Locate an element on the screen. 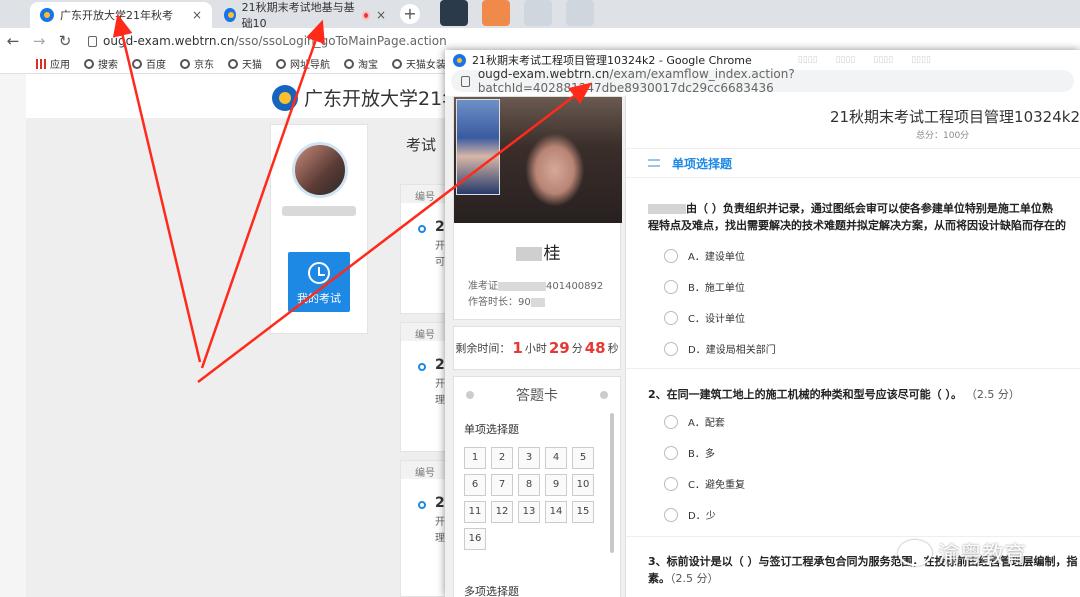 This screenshot has height=597, width=1080. question-number-button: 16 is located at coordinates (475, 539).